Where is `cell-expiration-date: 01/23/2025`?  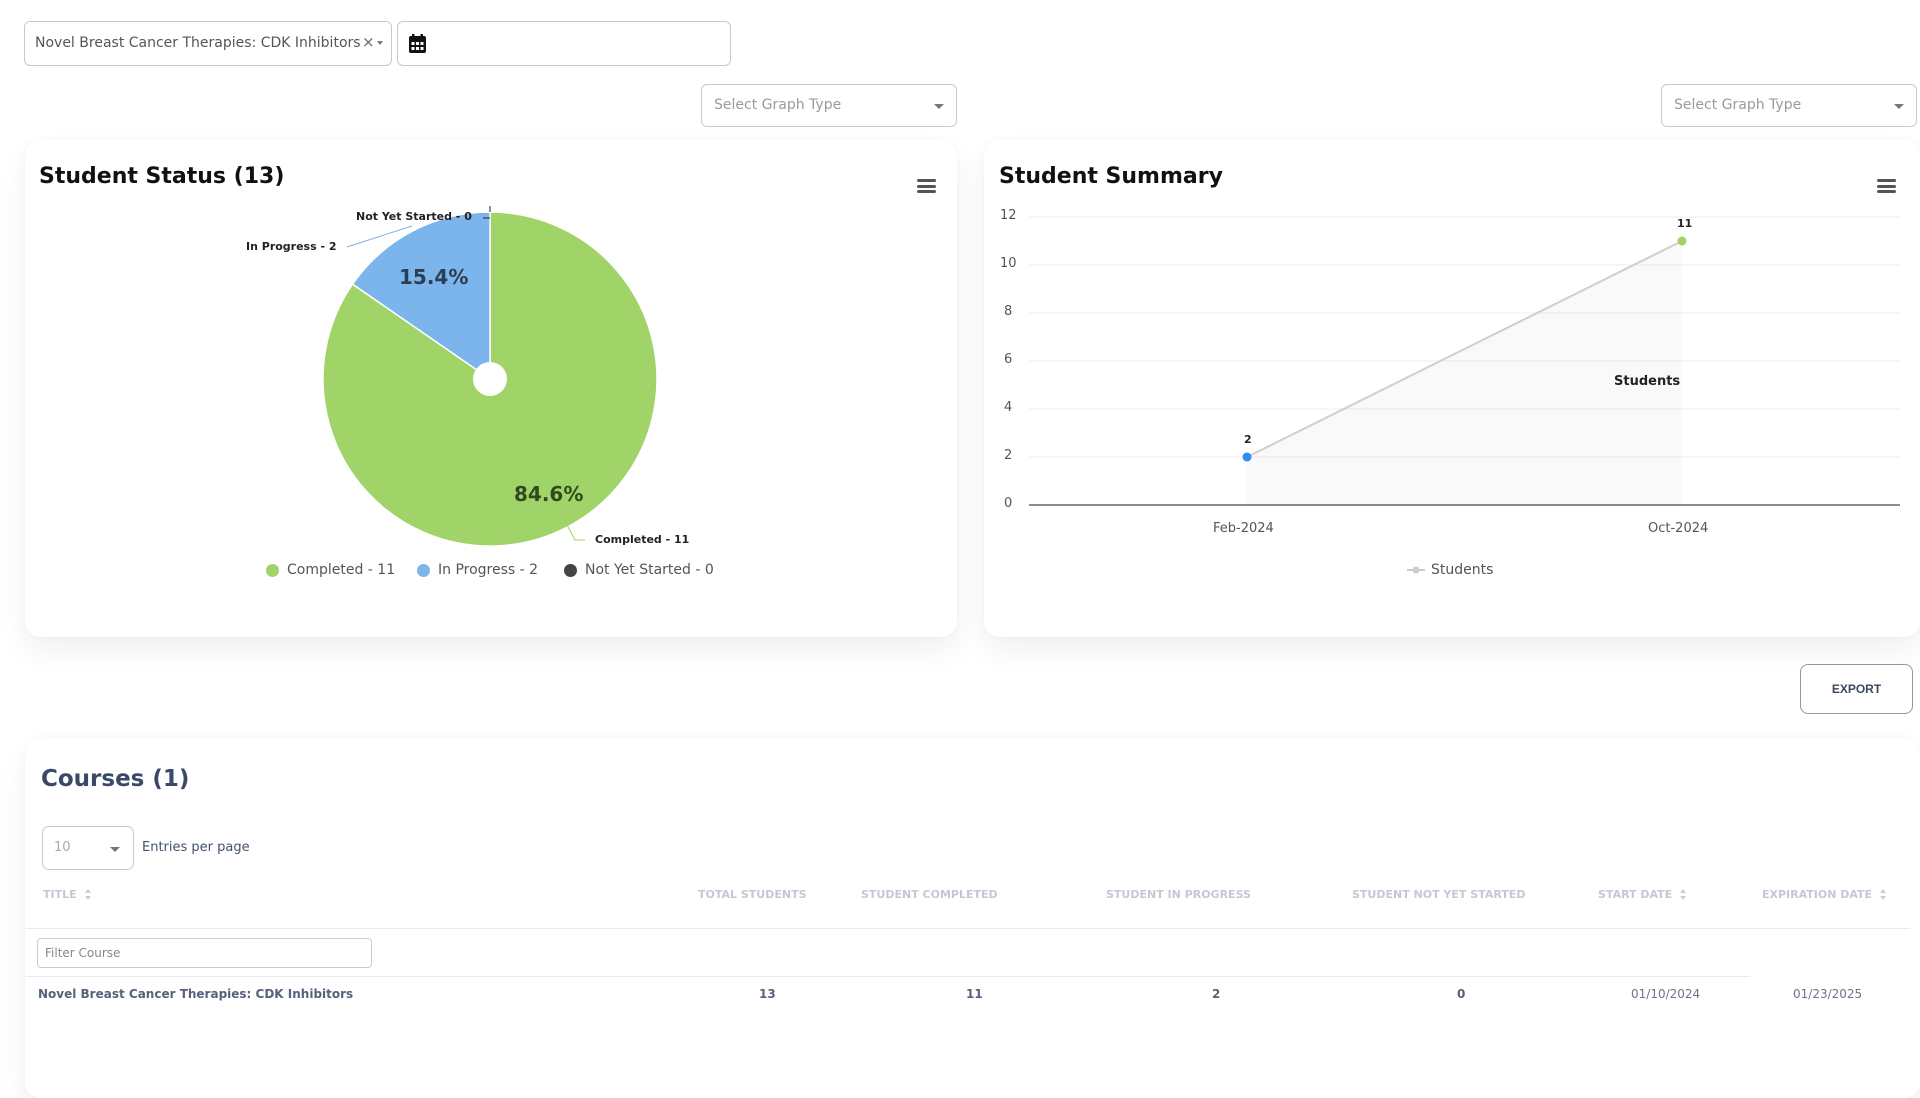 cell-expiration-date: 01/23/2025 is located at coordinates (1828, 994).